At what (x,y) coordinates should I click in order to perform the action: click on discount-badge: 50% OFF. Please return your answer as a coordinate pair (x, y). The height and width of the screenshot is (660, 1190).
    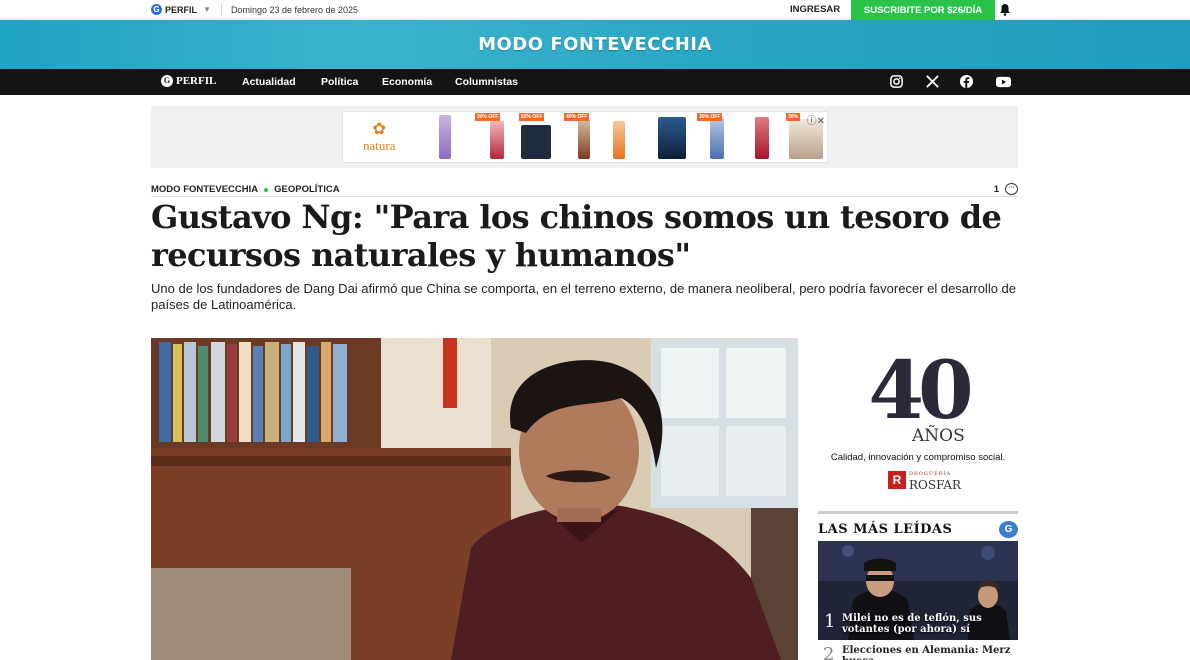
    Looking at the image, I should click on (532, 117).